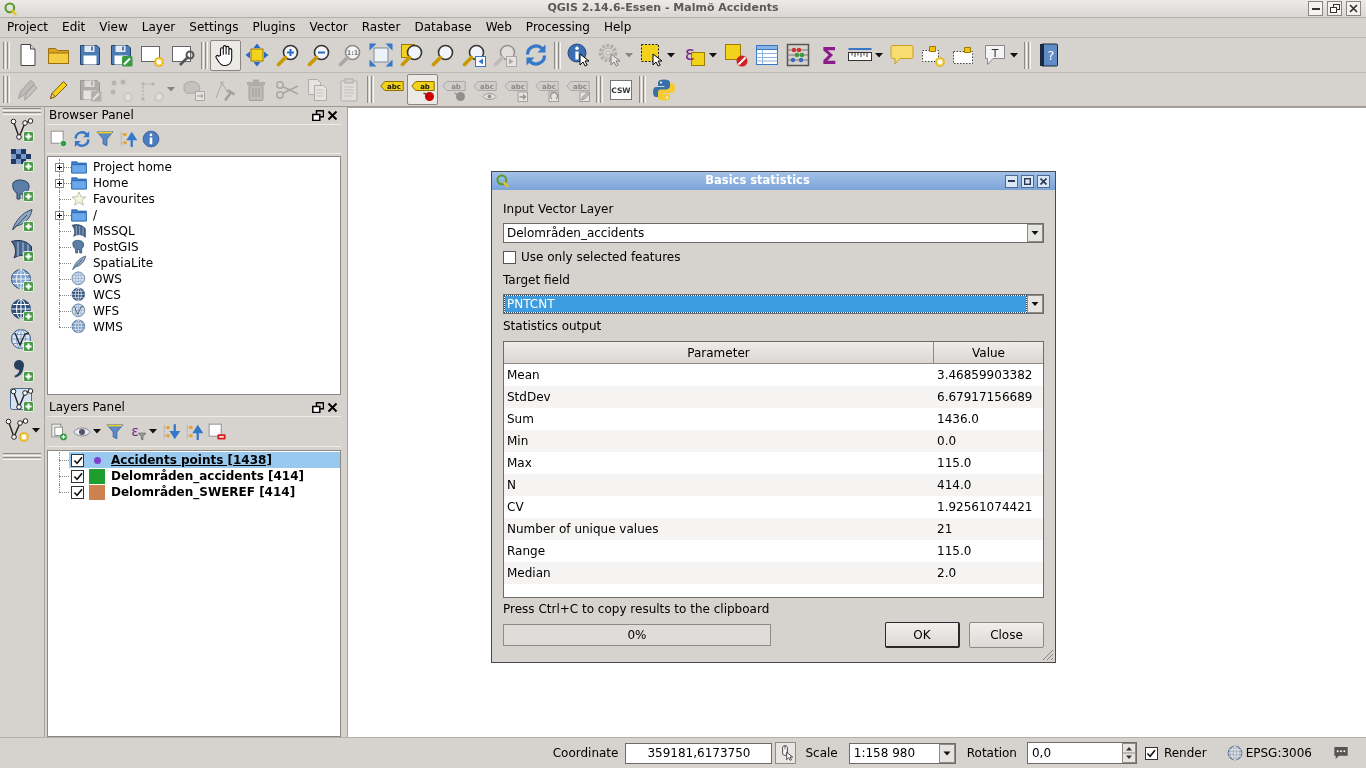  What do you see at coordinates (120, 89) in the screenshot?
I see `points-star-icon` at bounding box center [120, 89].